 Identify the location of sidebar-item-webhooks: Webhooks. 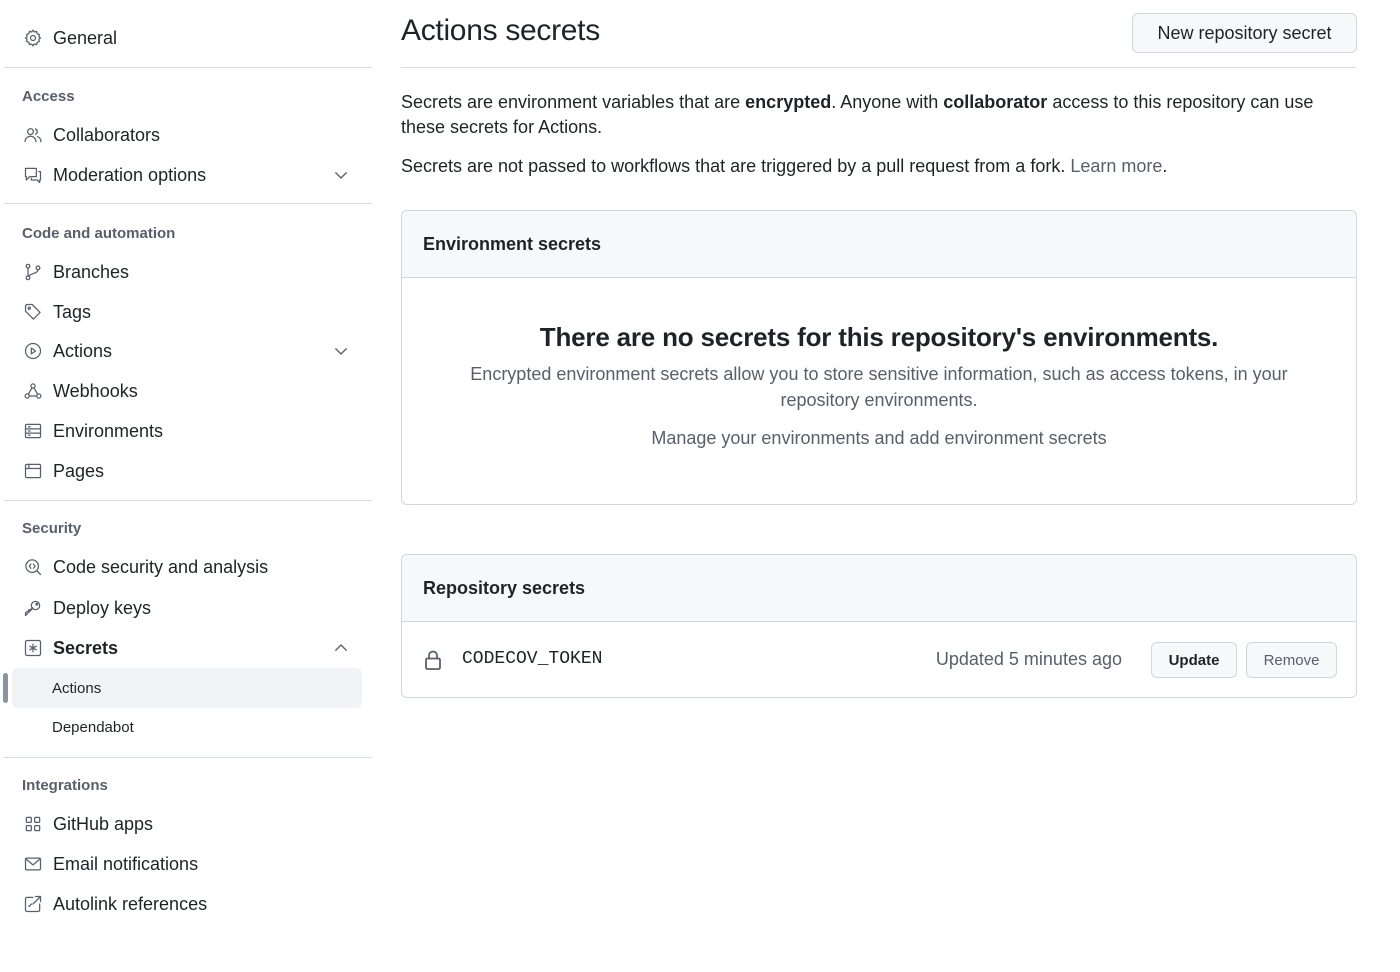
(187, 391).